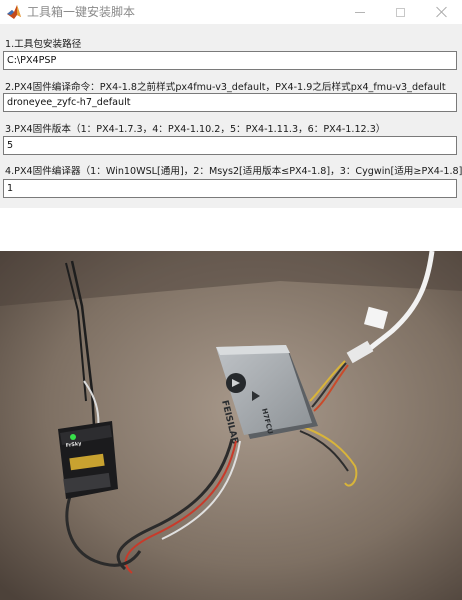  I want to click on minimize-icon, so click(360, 12).